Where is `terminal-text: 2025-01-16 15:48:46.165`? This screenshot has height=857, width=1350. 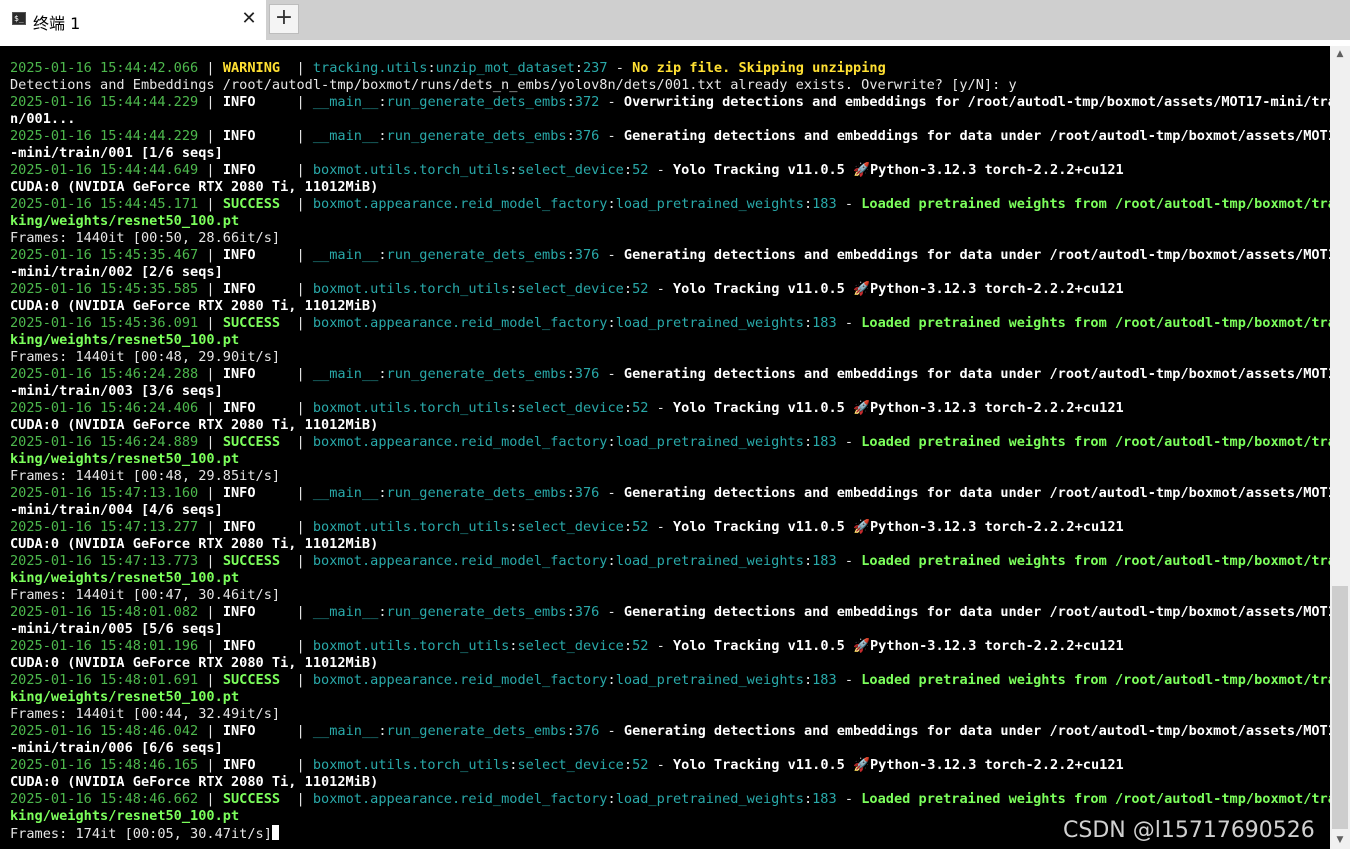 terminal-text: 2025-01-16 15:48:46.165 is located at coordinates (104, 765).